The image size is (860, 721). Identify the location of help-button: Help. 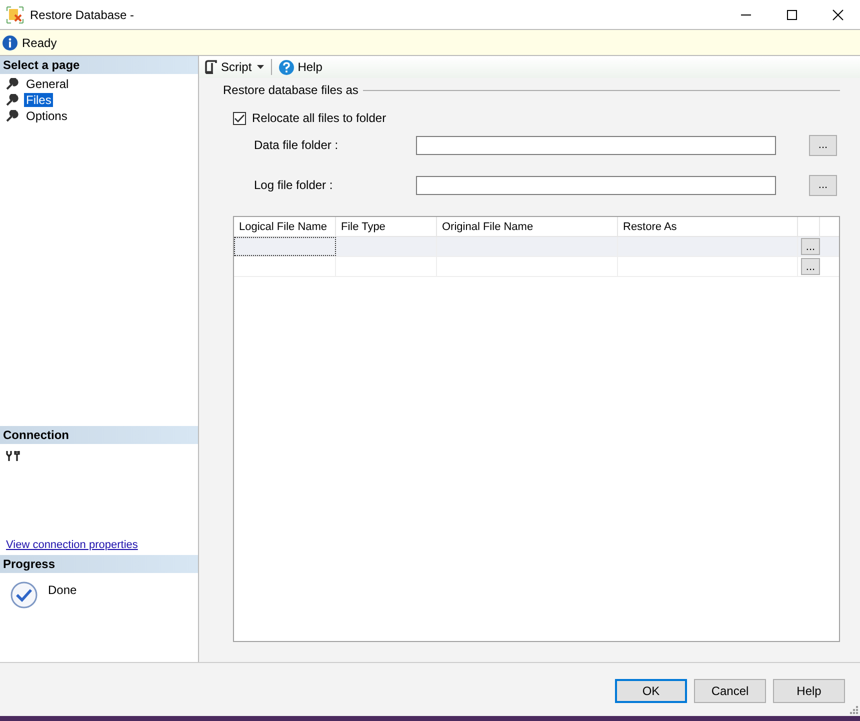
(300, 67).